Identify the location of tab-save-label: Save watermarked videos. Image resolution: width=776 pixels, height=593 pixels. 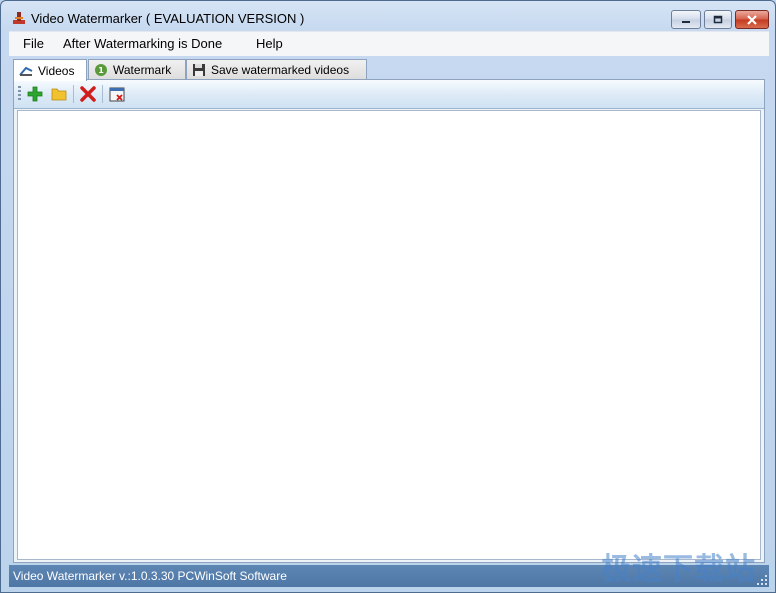
(280, 70).